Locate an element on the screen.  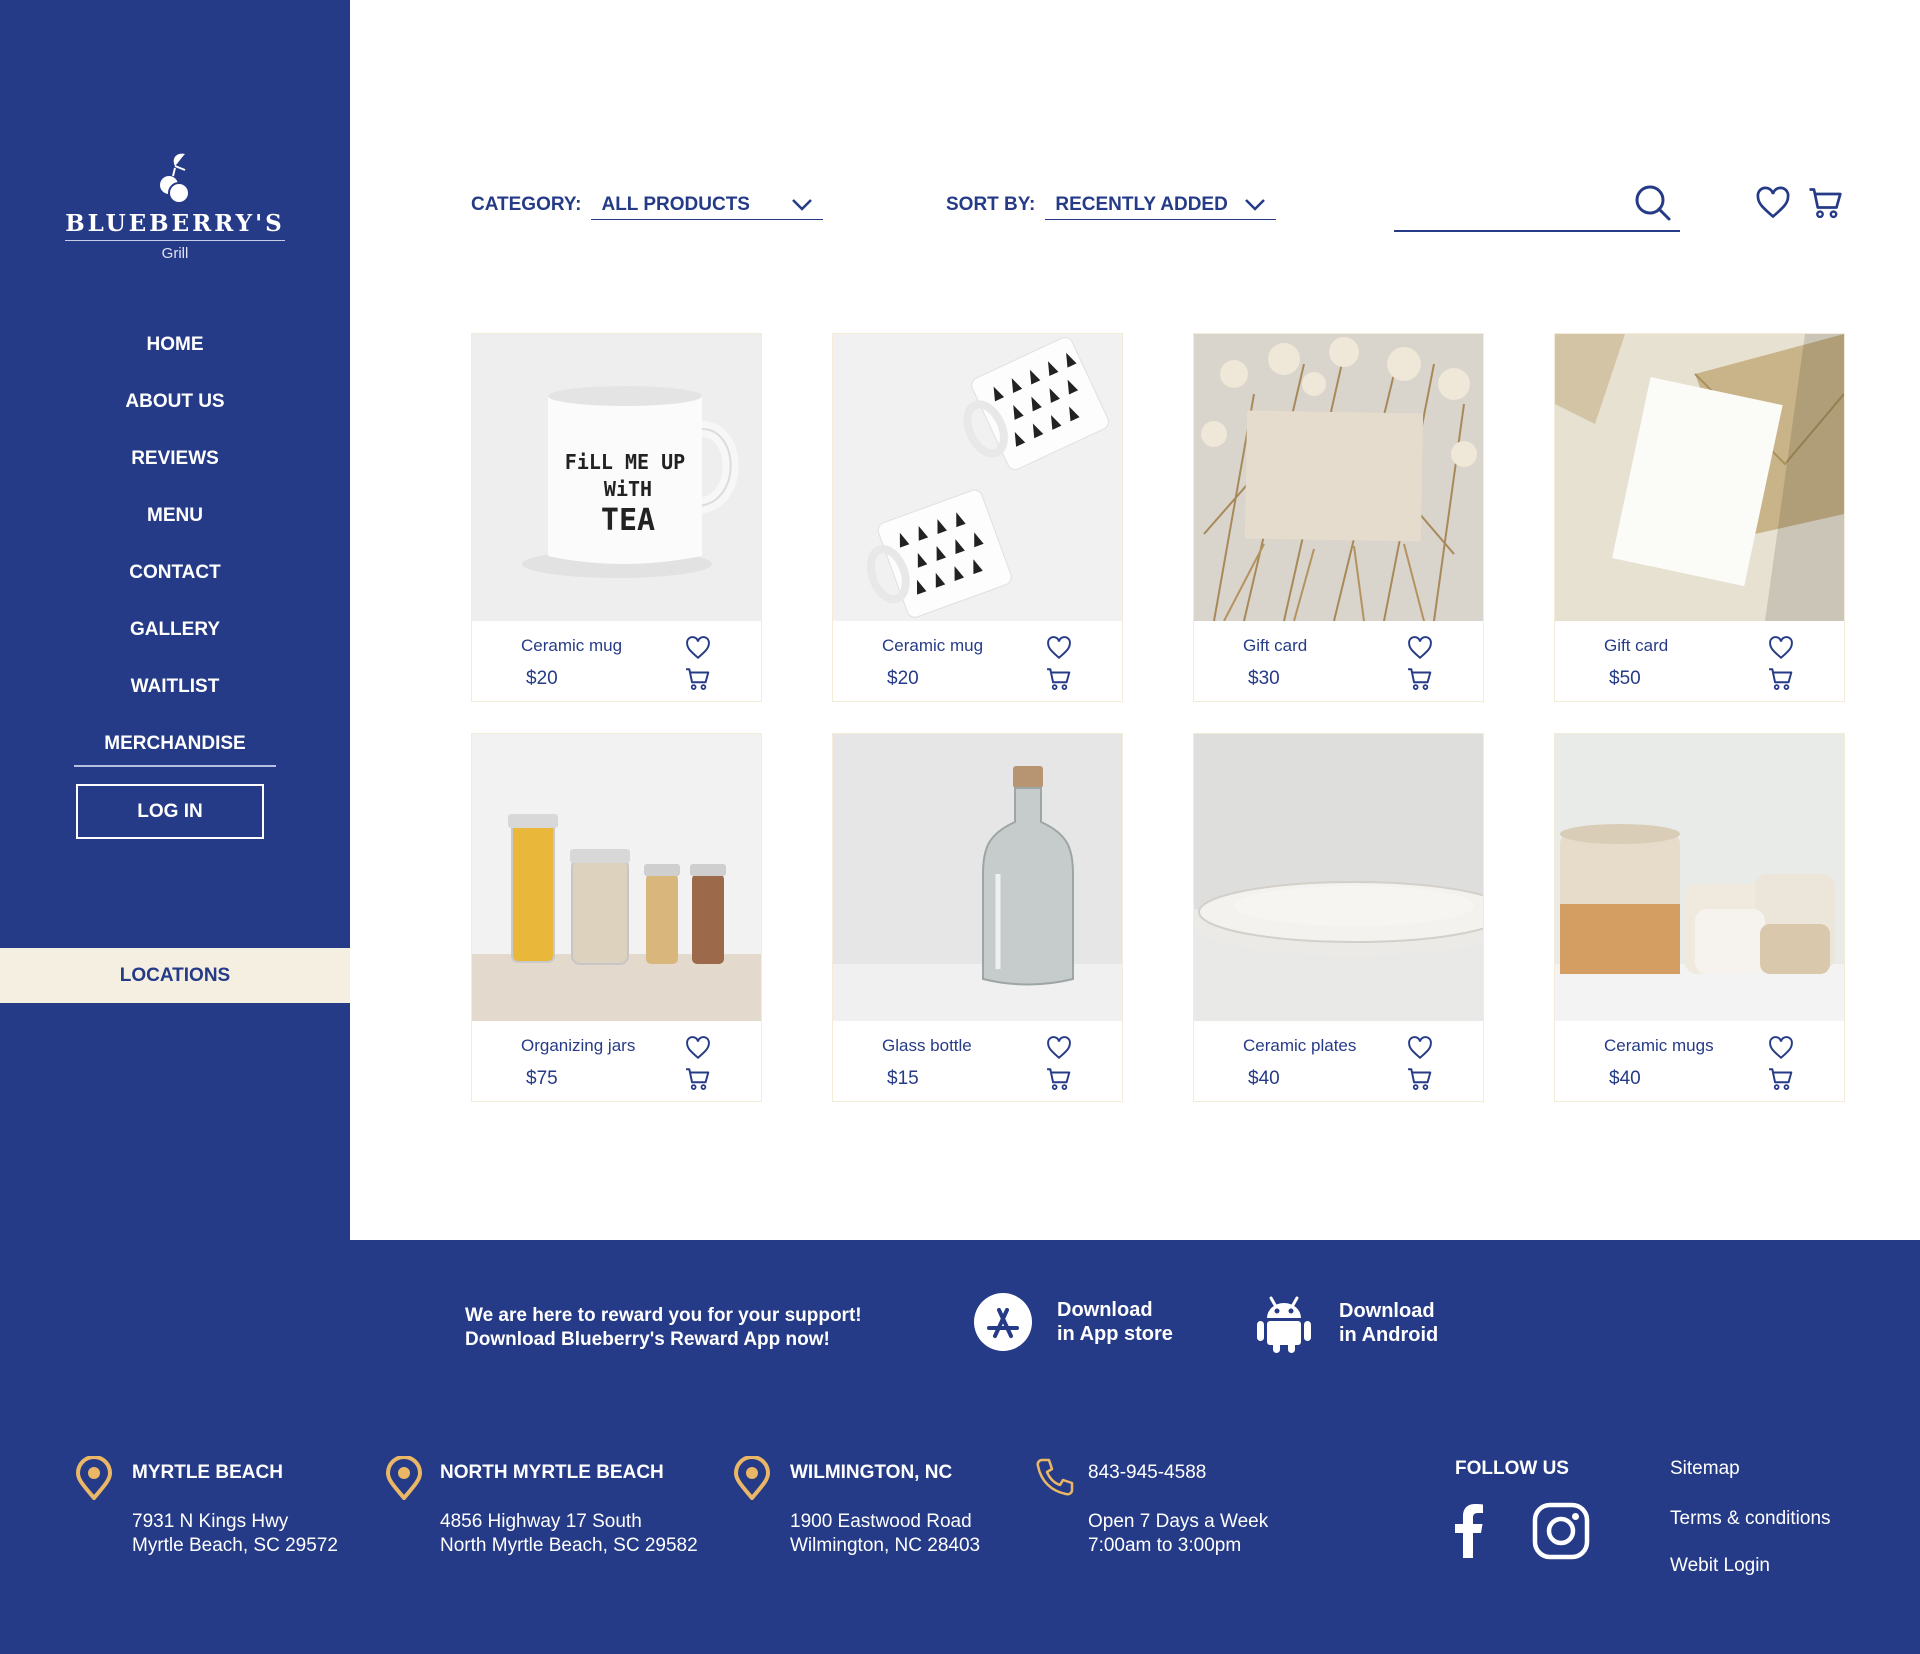
product-name: Glass bottle is located at coordinates (927, 1046).